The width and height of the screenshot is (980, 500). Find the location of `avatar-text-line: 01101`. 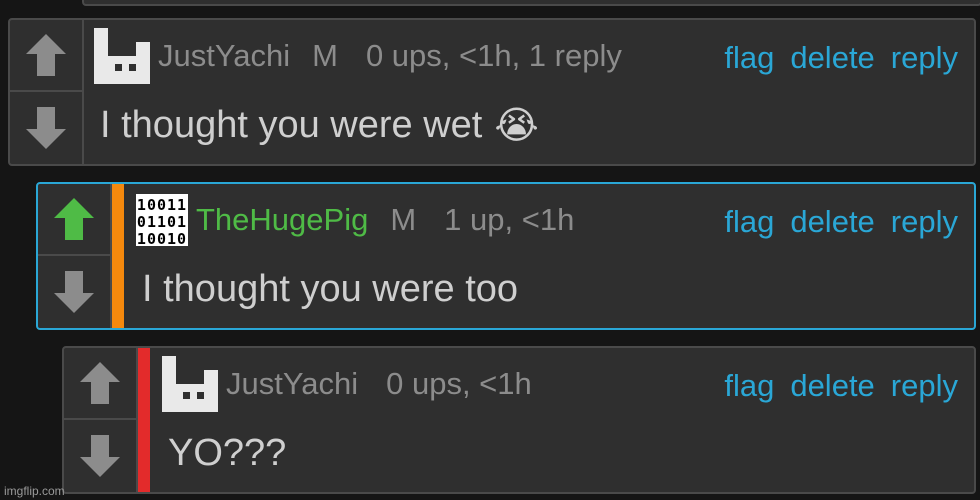

avatar-text-line: 01101 is located at coordinates (162, 222).